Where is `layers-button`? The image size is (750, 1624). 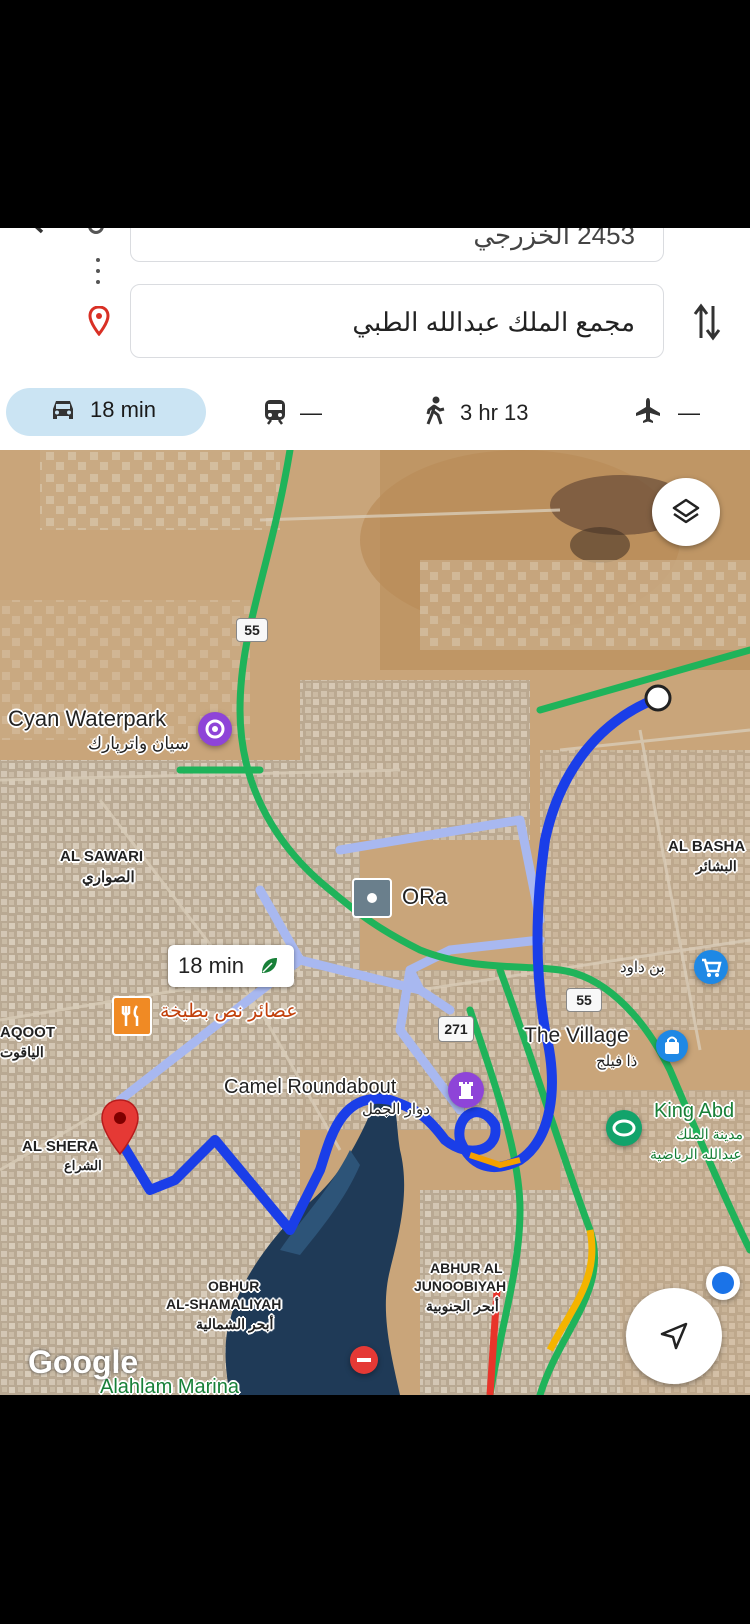 layers-button is located at coordinates (686, 512).